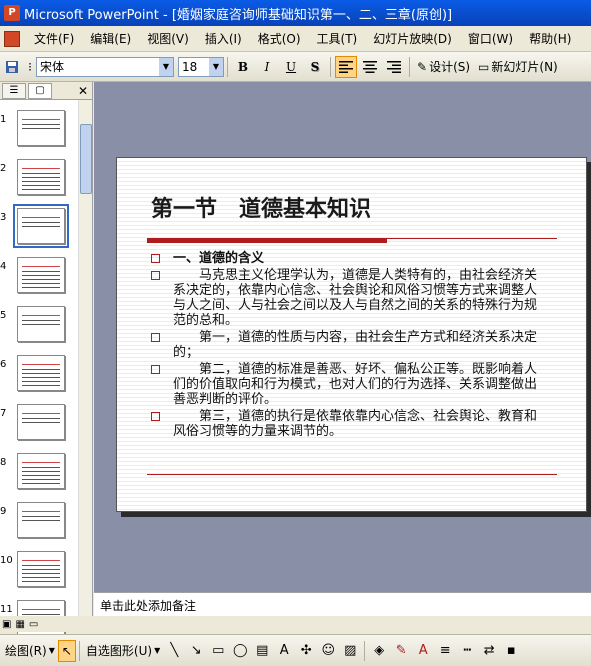 The width and height of the screenshot is (591, 666). What do you see at coordinates (261, 207) in the screenshot?
I see `slide-title: 第一节 道德基本知识` at bounding box center [261, 207].